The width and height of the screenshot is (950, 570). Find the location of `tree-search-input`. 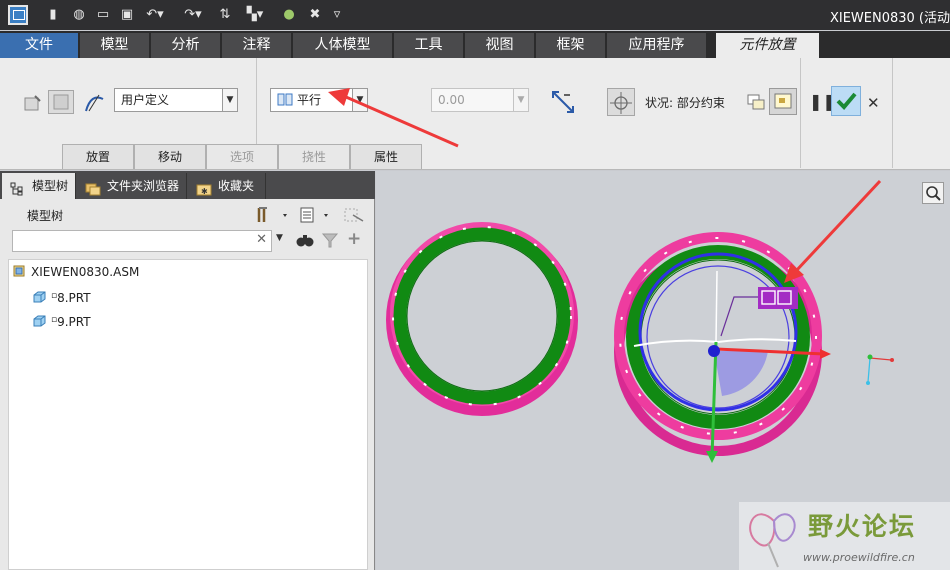

tree-search-input is located at coordinates (132, 241).